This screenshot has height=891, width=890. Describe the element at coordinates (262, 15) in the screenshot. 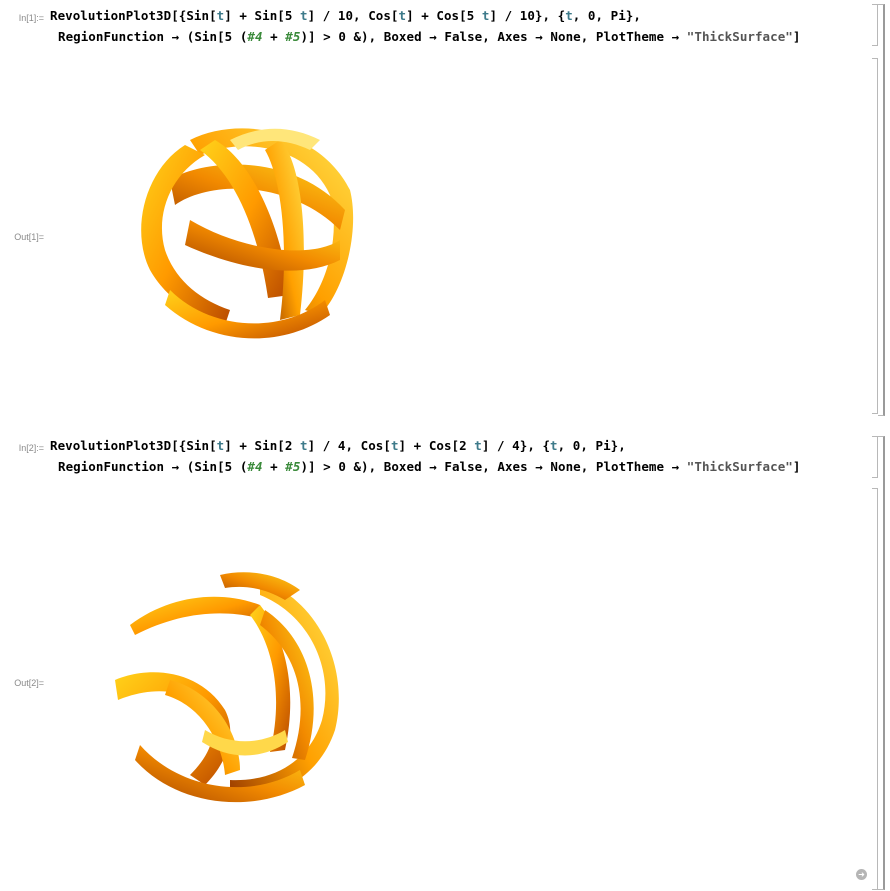

I see `code-token: ] + Sin[5` at that location.